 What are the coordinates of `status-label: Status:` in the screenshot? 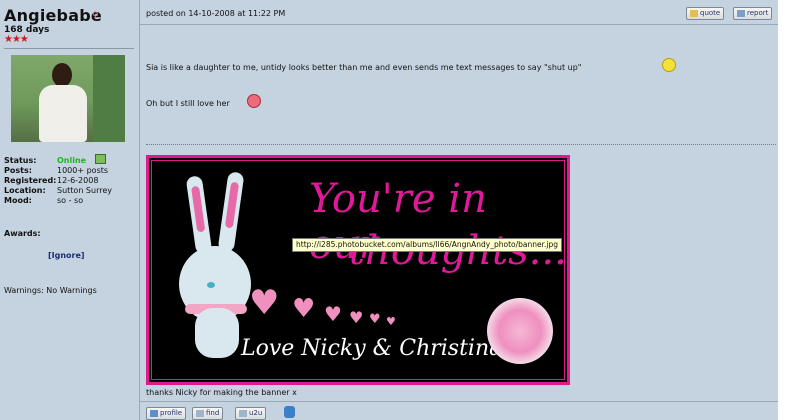 It's located at (20, 160).